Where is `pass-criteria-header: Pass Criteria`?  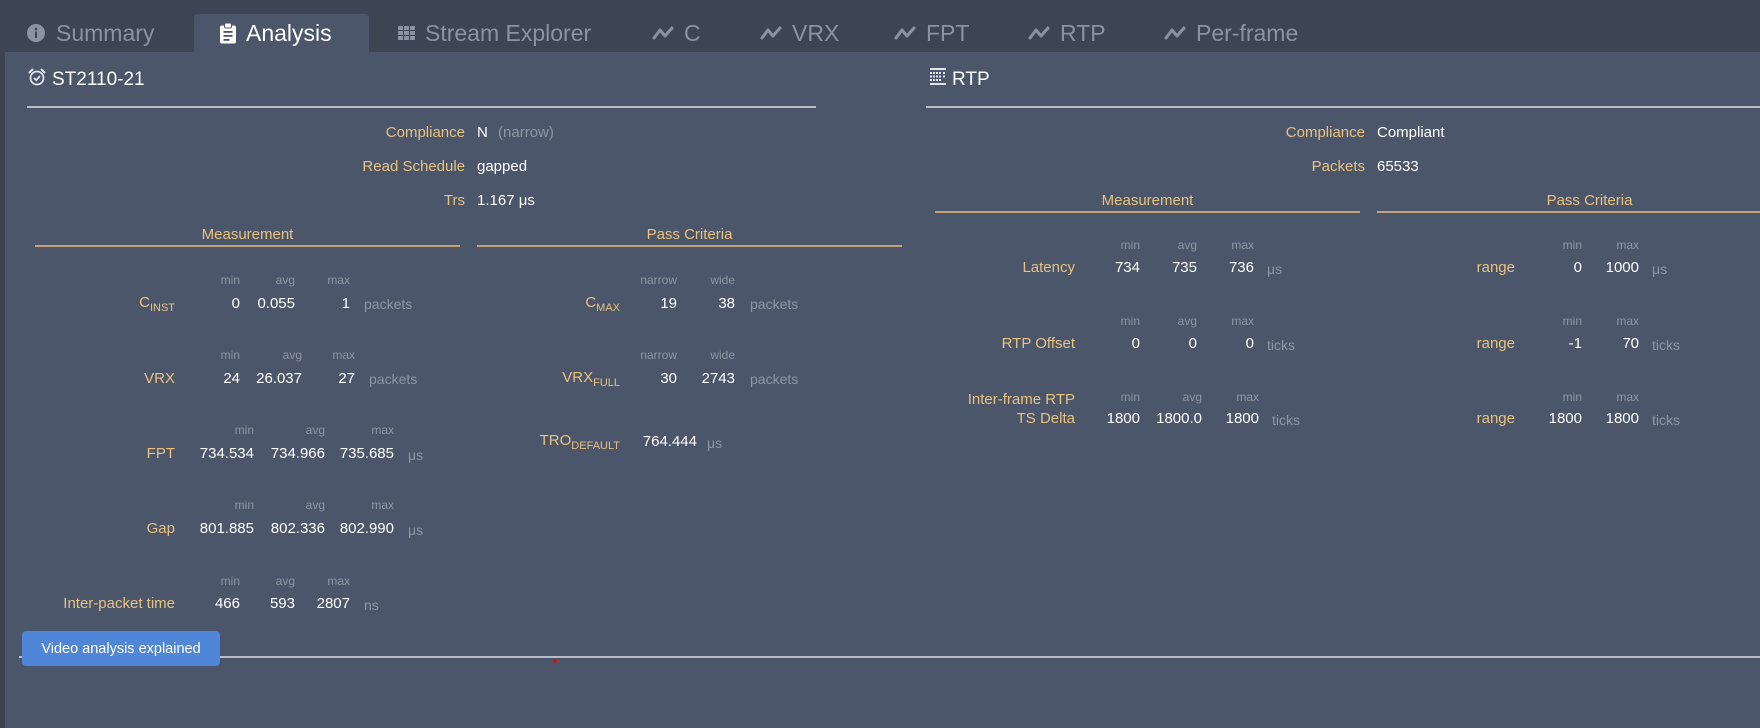
pass-criteria-header: Pass Criteria is located at coordinates (689, 234).